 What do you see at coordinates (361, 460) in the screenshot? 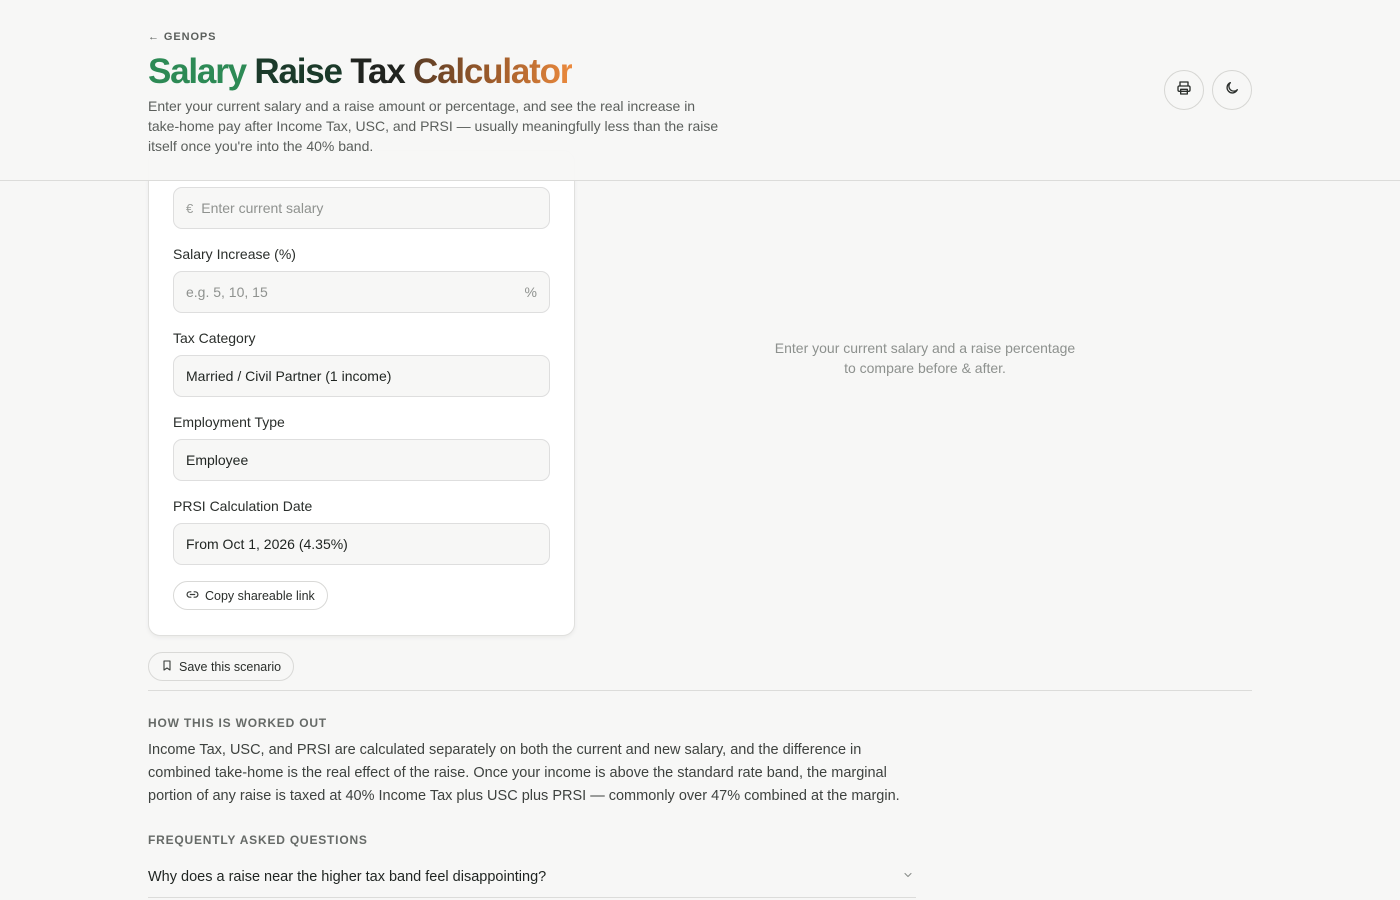
I see `employment-type-select: Employee` at bounding box center [361, 460].